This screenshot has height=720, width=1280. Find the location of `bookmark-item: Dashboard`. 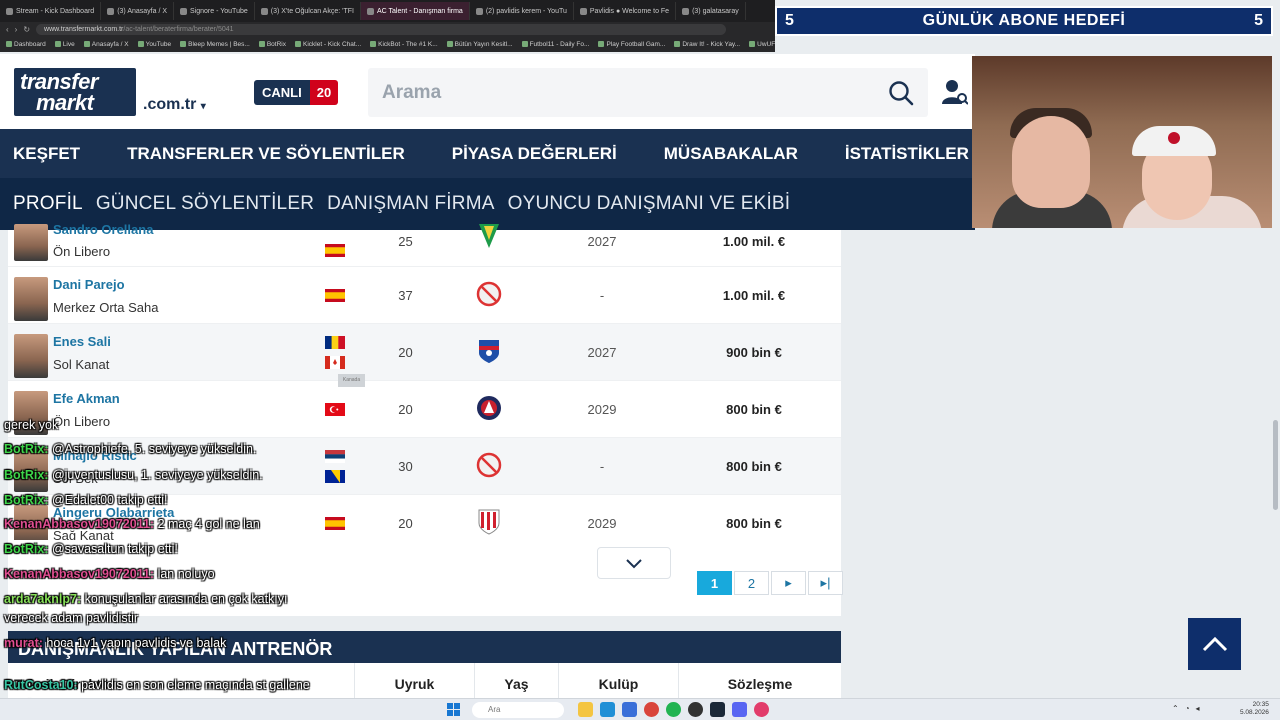

bookmark-item: Dashboard is located at coordinates (26, 44).